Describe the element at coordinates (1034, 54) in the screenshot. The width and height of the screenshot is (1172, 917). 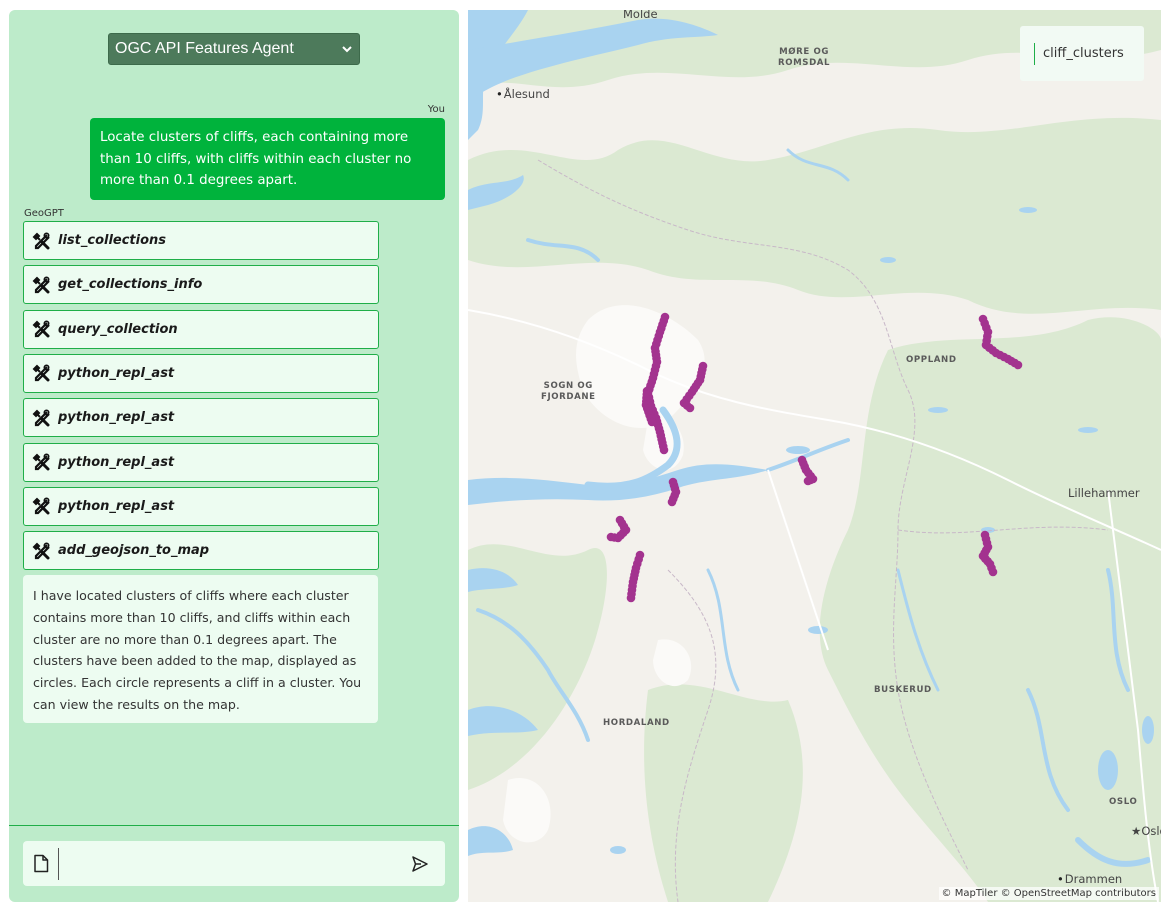
I see `legend-divider` at that location.